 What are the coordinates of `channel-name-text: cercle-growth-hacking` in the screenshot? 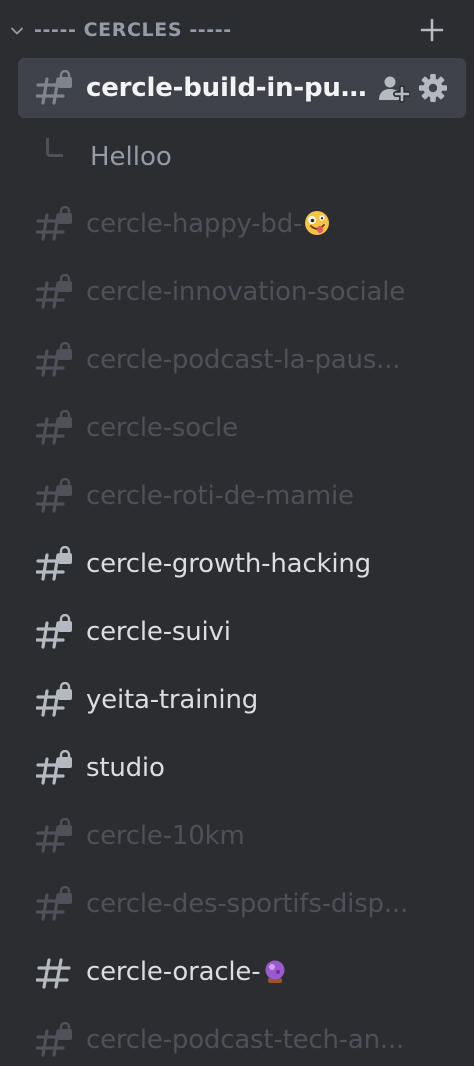 It's located at (228, 564).